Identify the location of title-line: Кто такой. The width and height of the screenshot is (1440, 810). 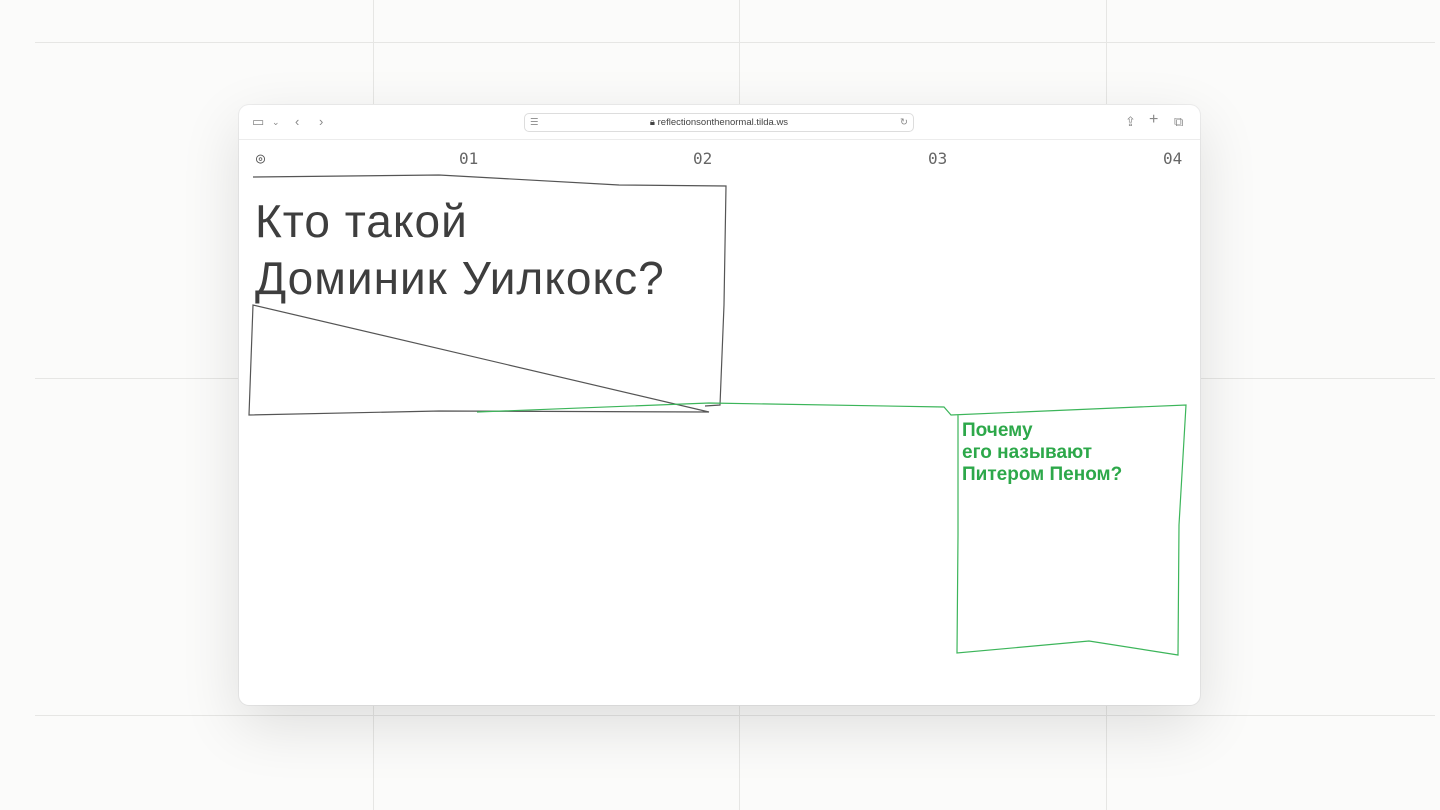
(361, 221).